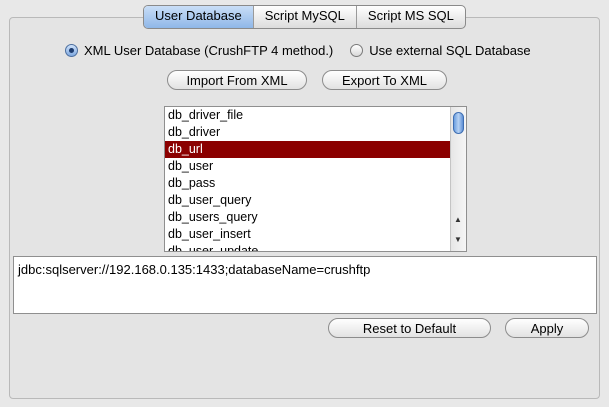 The width and height of the screenshot is (609, 407). What do you see at coordinates (411, 17) in the screenshot?
I see `tab-script-mssql: Script MS SQL` at bounding box center [411, 17].